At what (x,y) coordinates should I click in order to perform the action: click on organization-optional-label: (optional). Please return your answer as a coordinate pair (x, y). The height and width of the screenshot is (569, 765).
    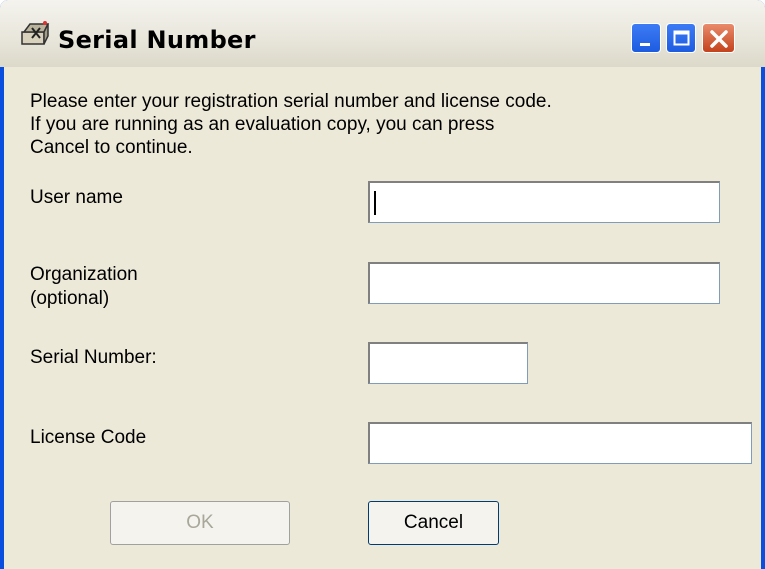
    Looking at the image, I should click on (70, 298).